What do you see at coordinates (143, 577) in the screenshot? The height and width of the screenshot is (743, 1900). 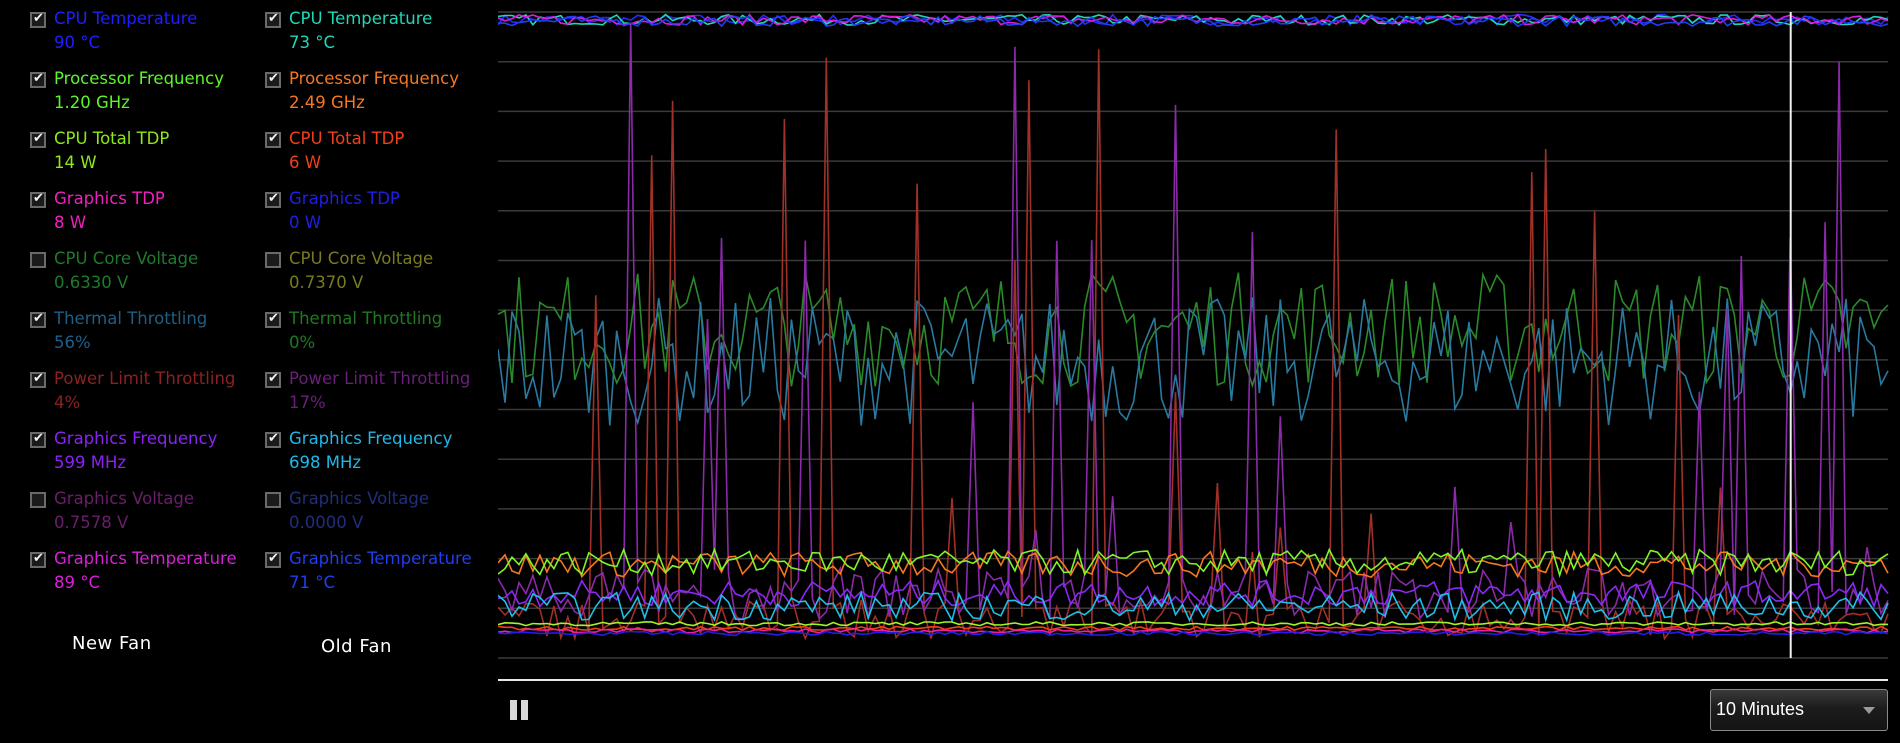 I see `metric-item: Graphics Temperature 89 °C` at bounding box center [143, 577].